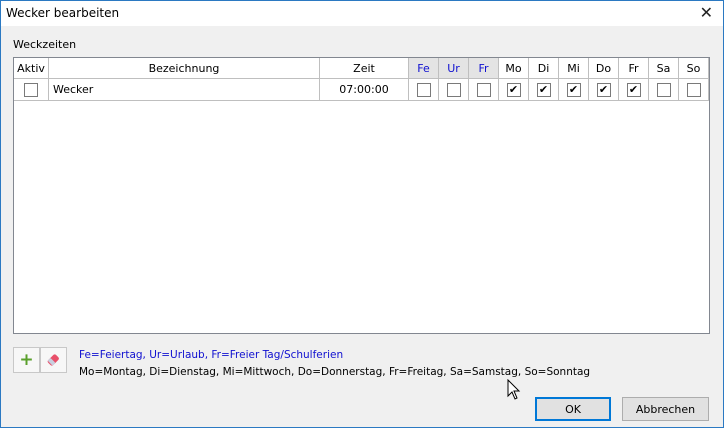 This screenshot has height=428, width=724. I want to click on day-checkbox-fe, so click(423, 89).